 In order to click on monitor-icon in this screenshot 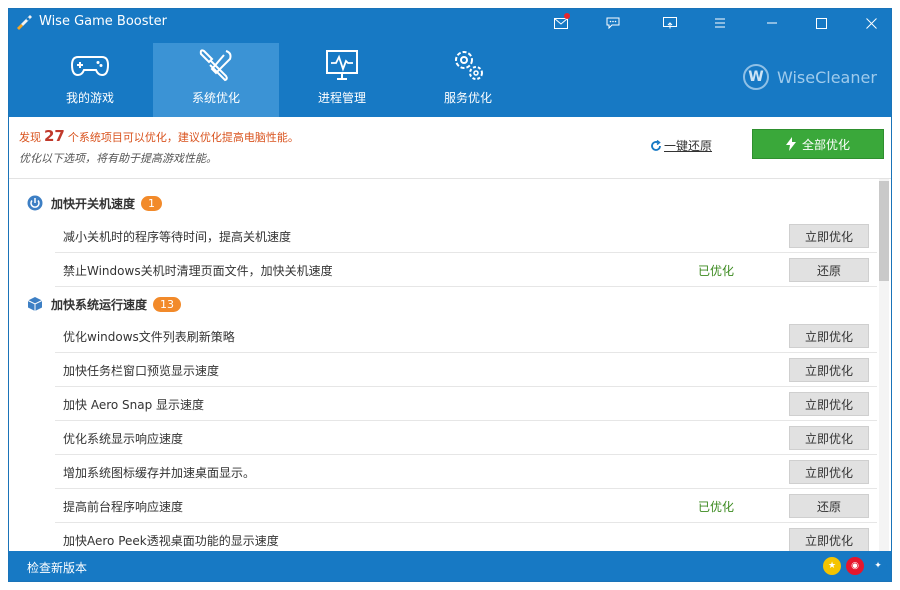, I will do `click(342, 65)`.